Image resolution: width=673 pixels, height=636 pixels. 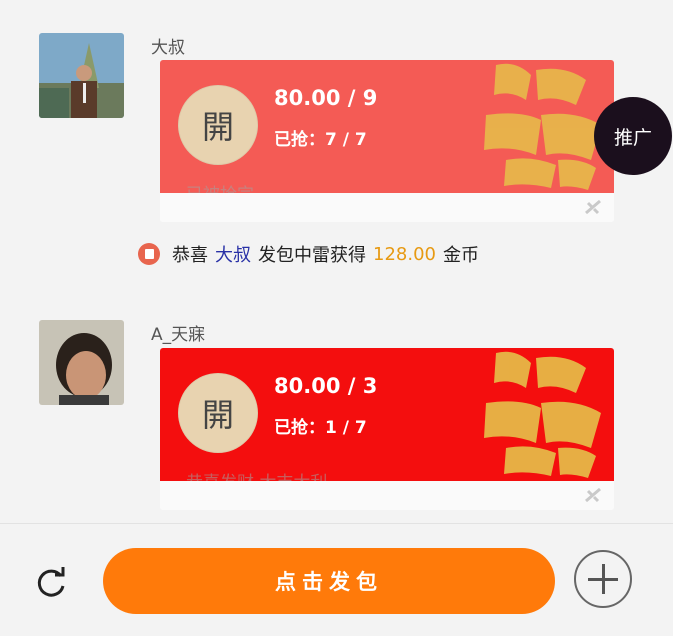 I want to click on notice-prefix: 恭喜, so click(x=190, y=255).